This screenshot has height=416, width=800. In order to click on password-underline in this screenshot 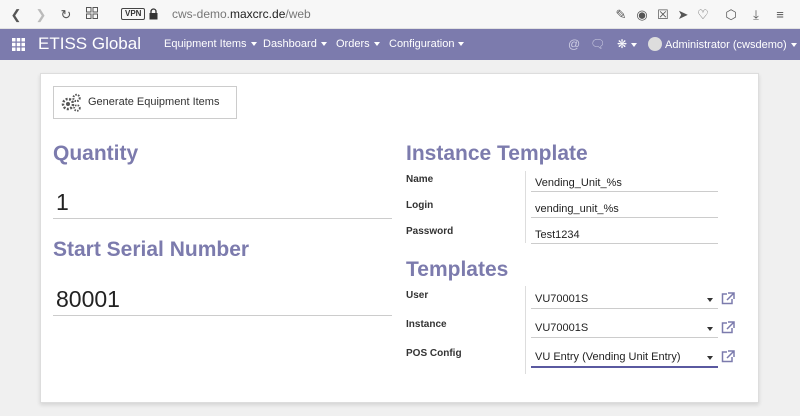, I will do `click(624, 243)`.